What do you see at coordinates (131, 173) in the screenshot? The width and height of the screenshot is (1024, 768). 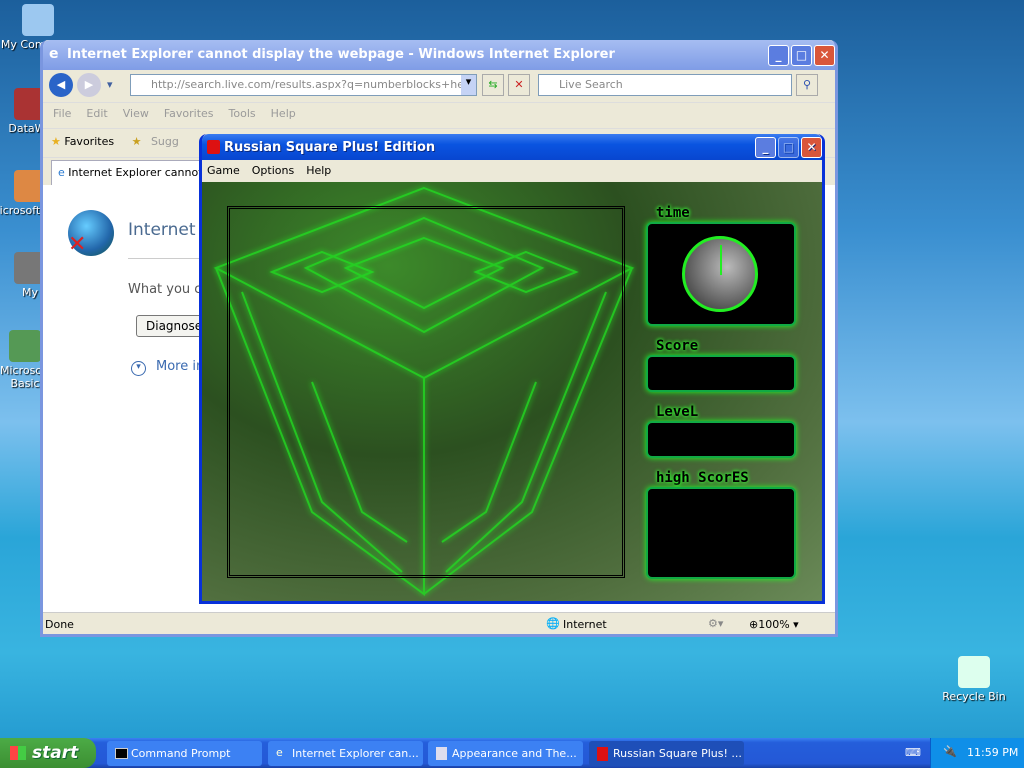 I see `tab-error-page: e Internet Explorer cannot d` at bounding box center [131, 173].